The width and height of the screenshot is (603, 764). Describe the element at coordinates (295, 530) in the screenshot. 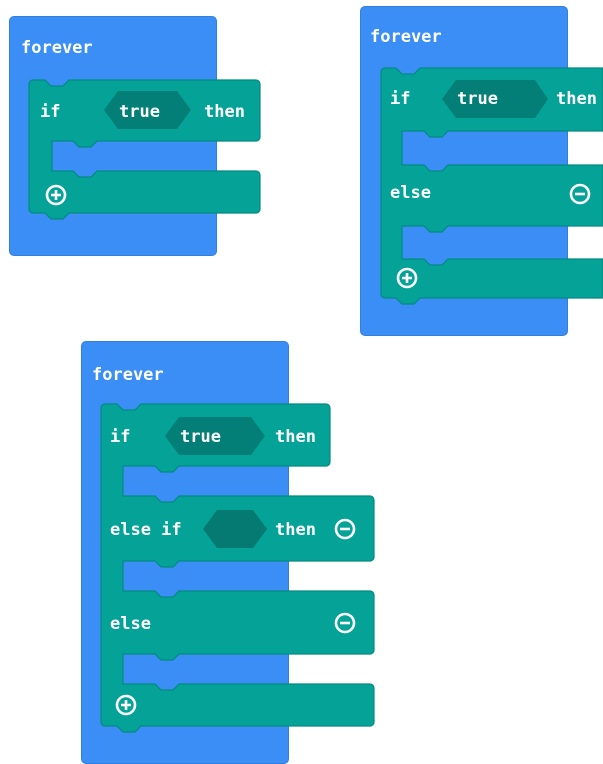

I see `else-if-then-label: then` at that location.